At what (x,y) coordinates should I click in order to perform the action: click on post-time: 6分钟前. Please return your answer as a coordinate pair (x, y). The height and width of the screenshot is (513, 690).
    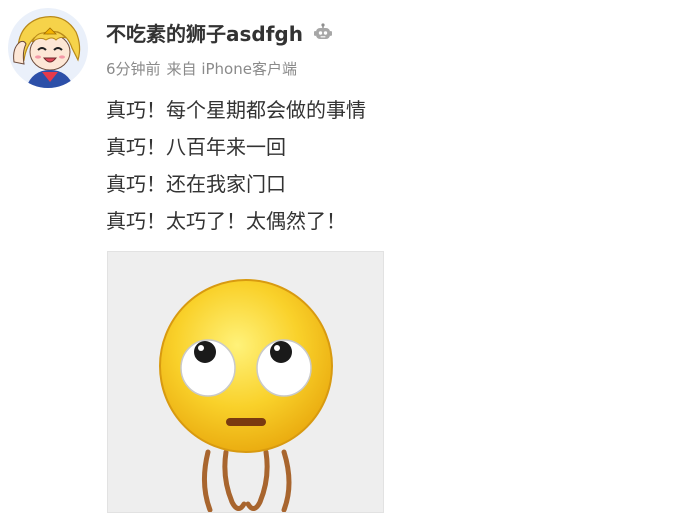
    Looking at the image, I should click on (133, 69).